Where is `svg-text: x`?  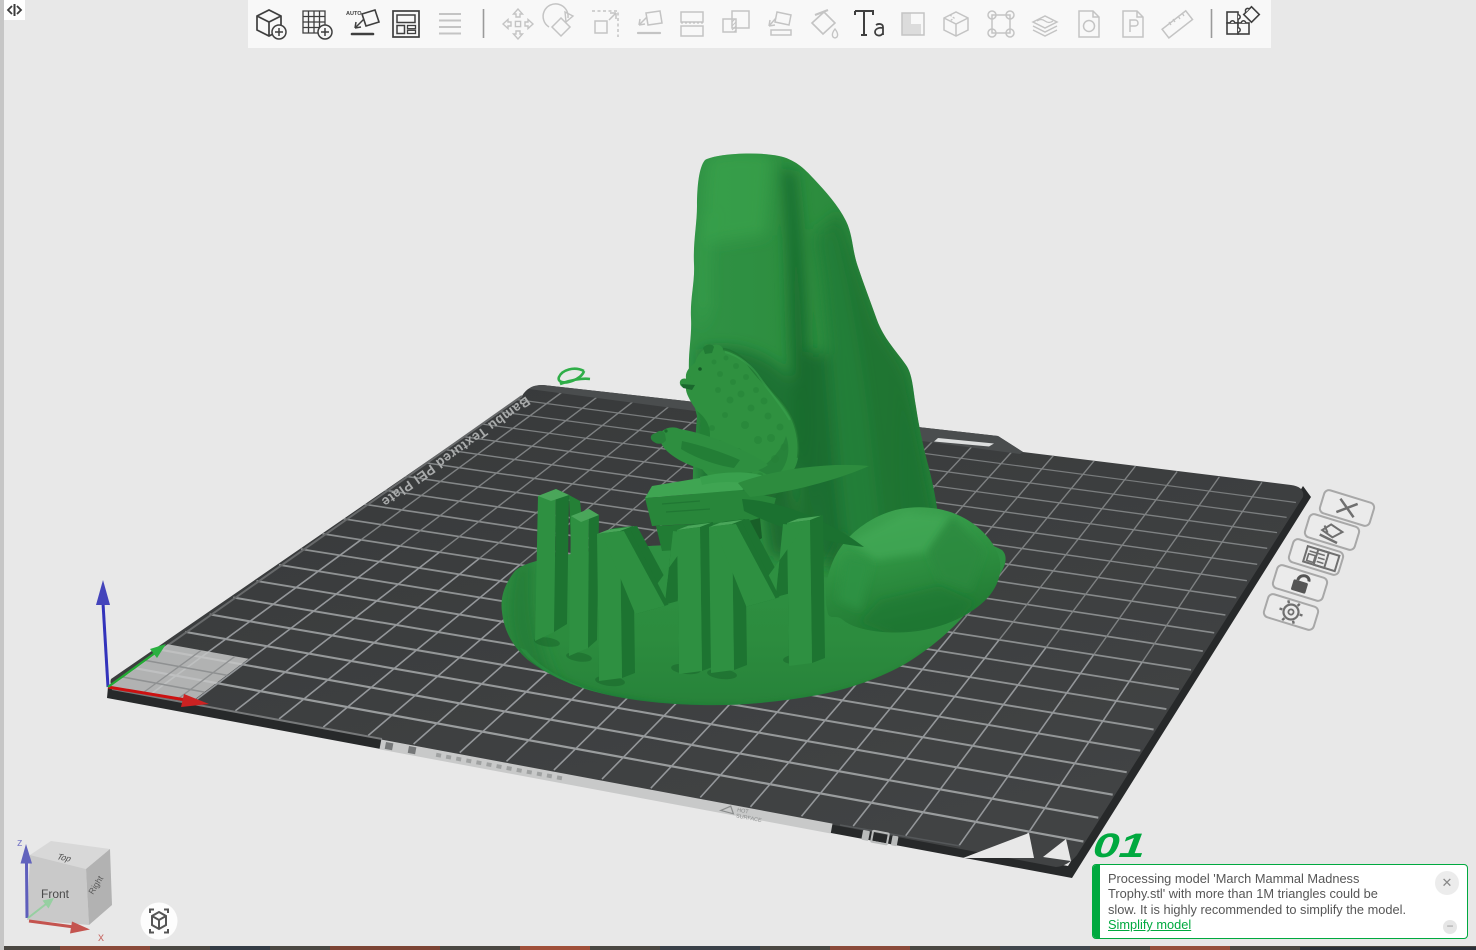
svg-text: x is located at coordinates (101, 937).